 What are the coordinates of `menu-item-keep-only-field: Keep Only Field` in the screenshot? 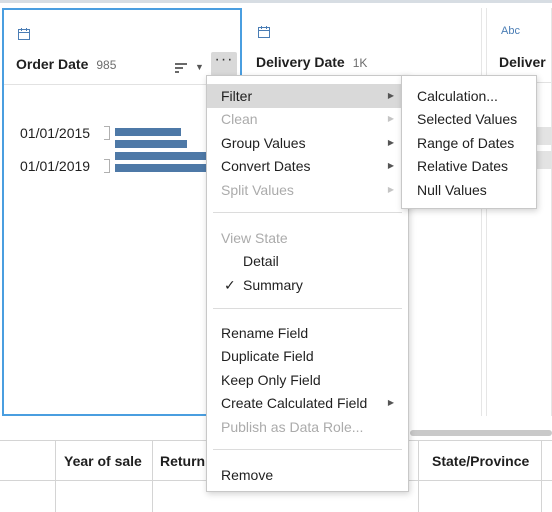 It's located at (307, 380).